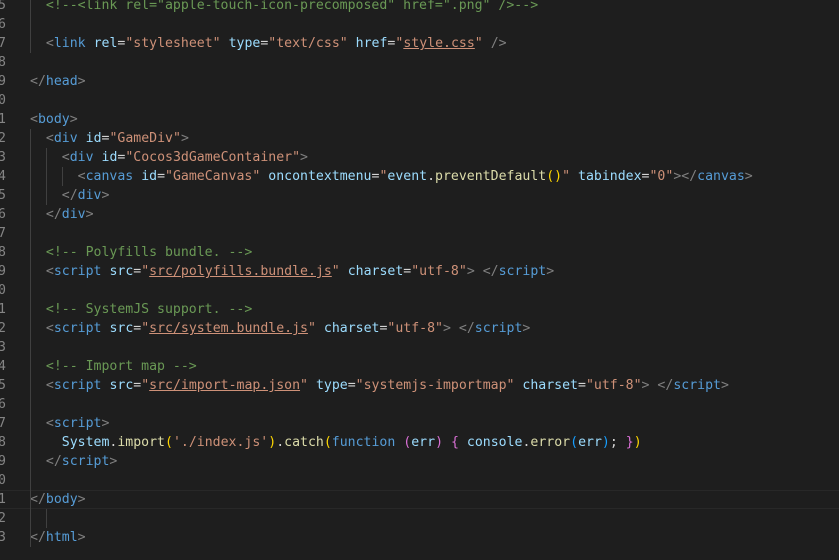 The width and height of the screenshot is (839, 560). What do you see at coordinates (240, 271) in the screenshot?
I see `code-token: src/polyfills.bundle.js` at bounding box center [240, 271].